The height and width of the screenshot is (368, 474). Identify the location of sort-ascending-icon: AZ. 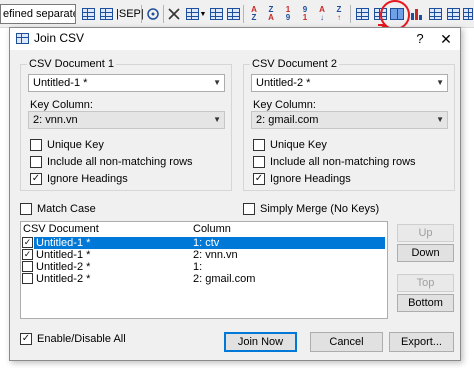
(254, 14).